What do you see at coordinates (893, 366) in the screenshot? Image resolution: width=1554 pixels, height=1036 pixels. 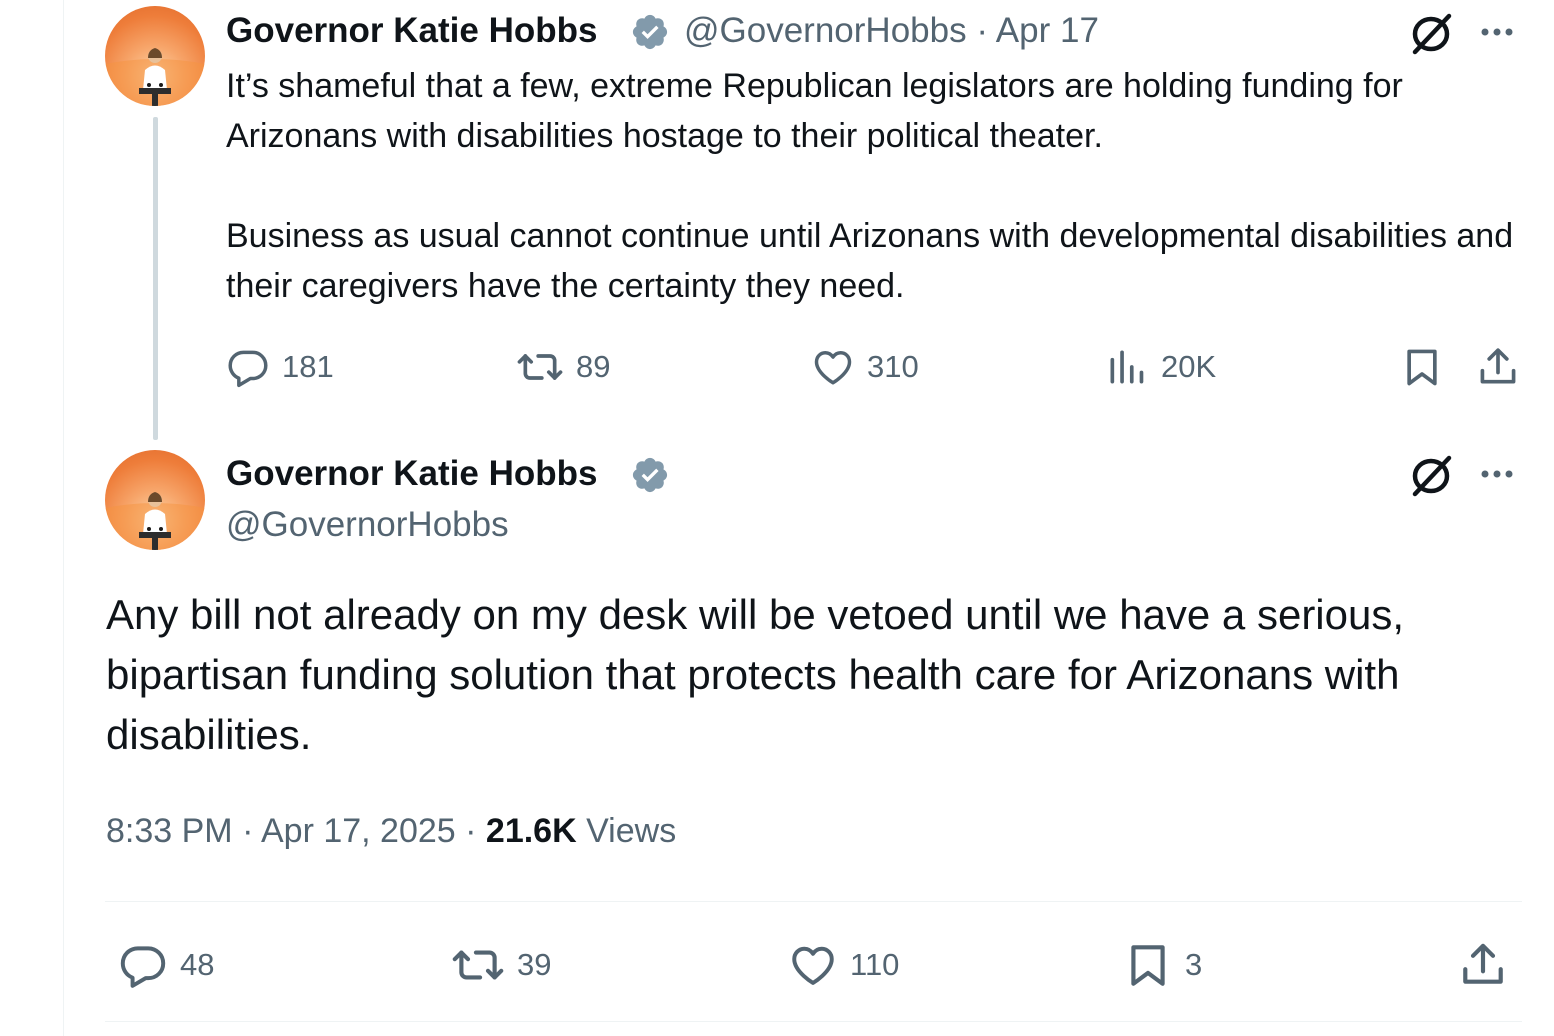 I see `like-count: 310` at bounding box center [893, 366].